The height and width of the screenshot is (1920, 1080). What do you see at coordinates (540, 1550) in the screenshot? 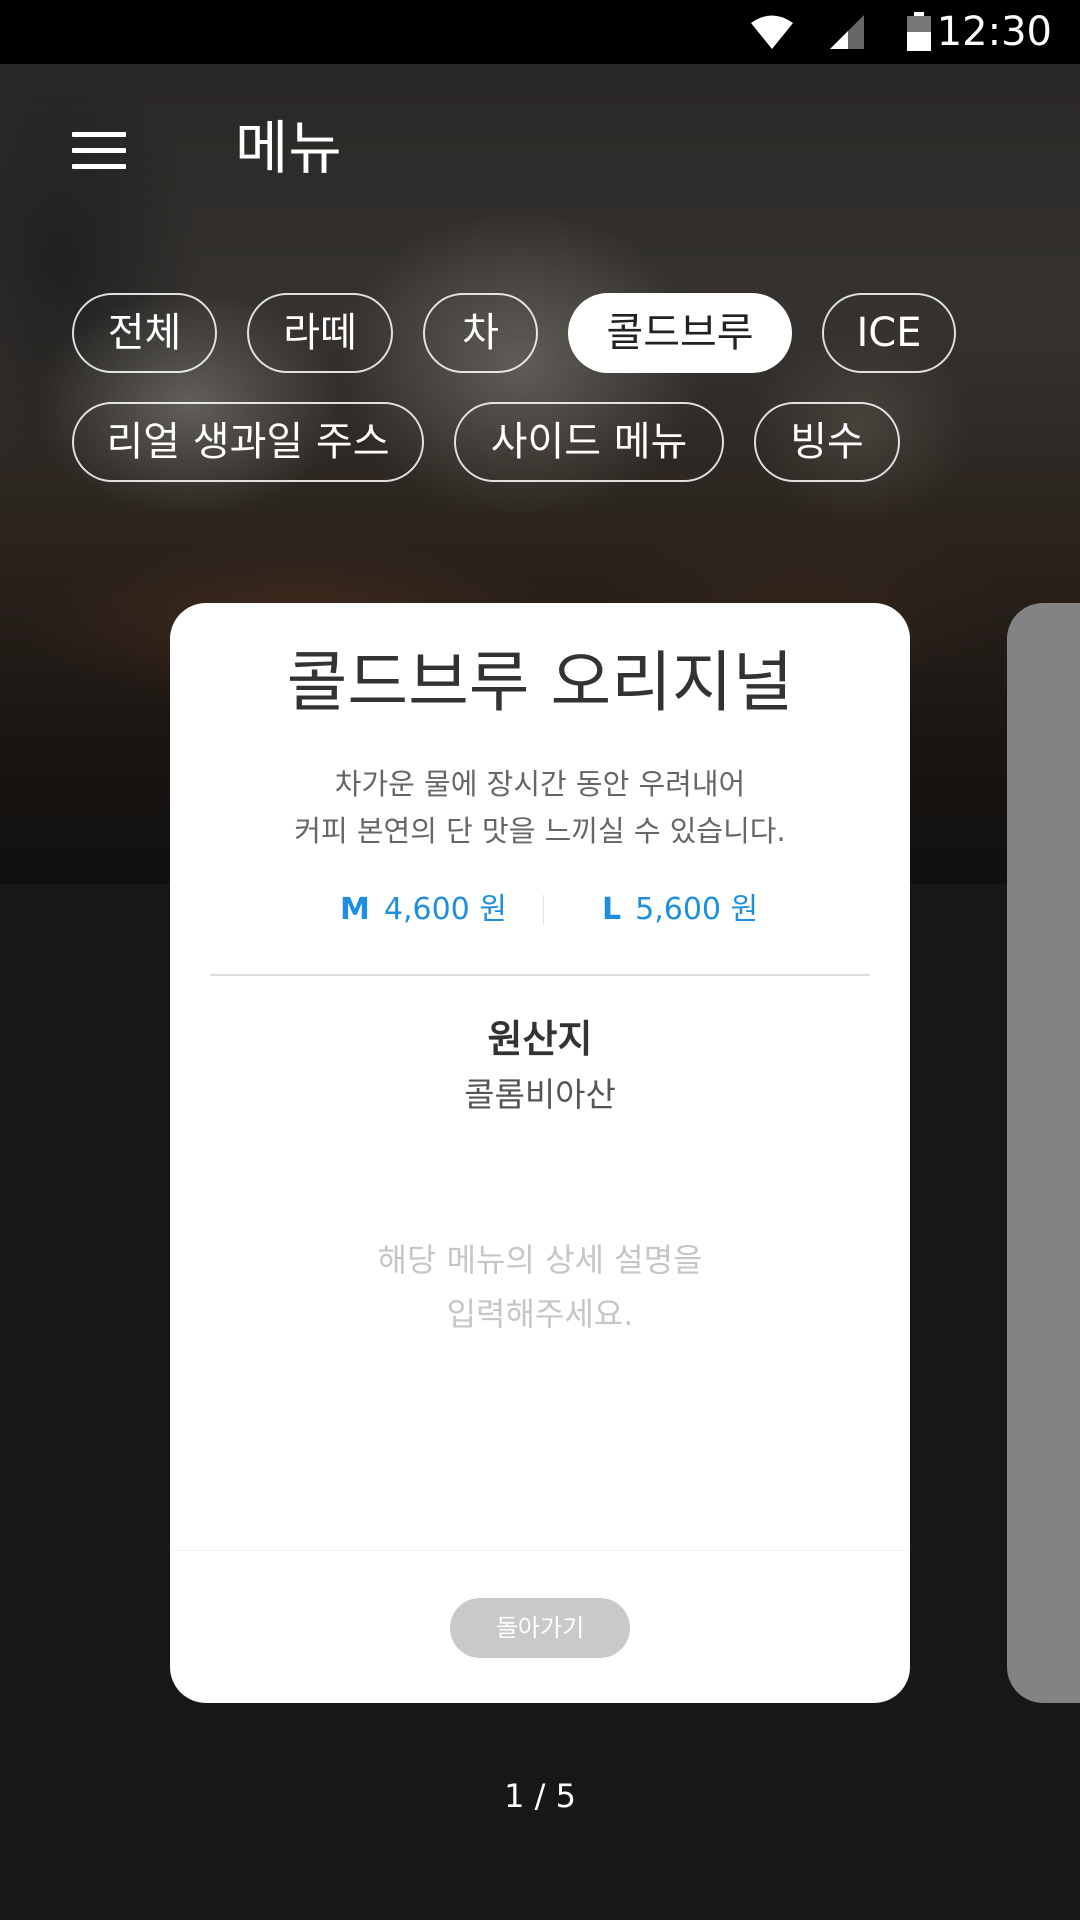
I see `card-footer-divider` at bounding box center [540, 1550].